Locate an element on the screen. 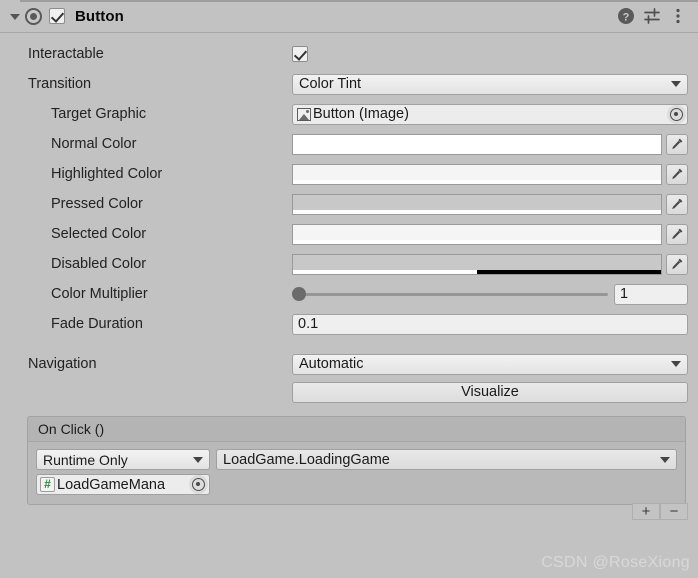  event-mode-dropdown: Runtime Only is located at coordinates (123, 459).